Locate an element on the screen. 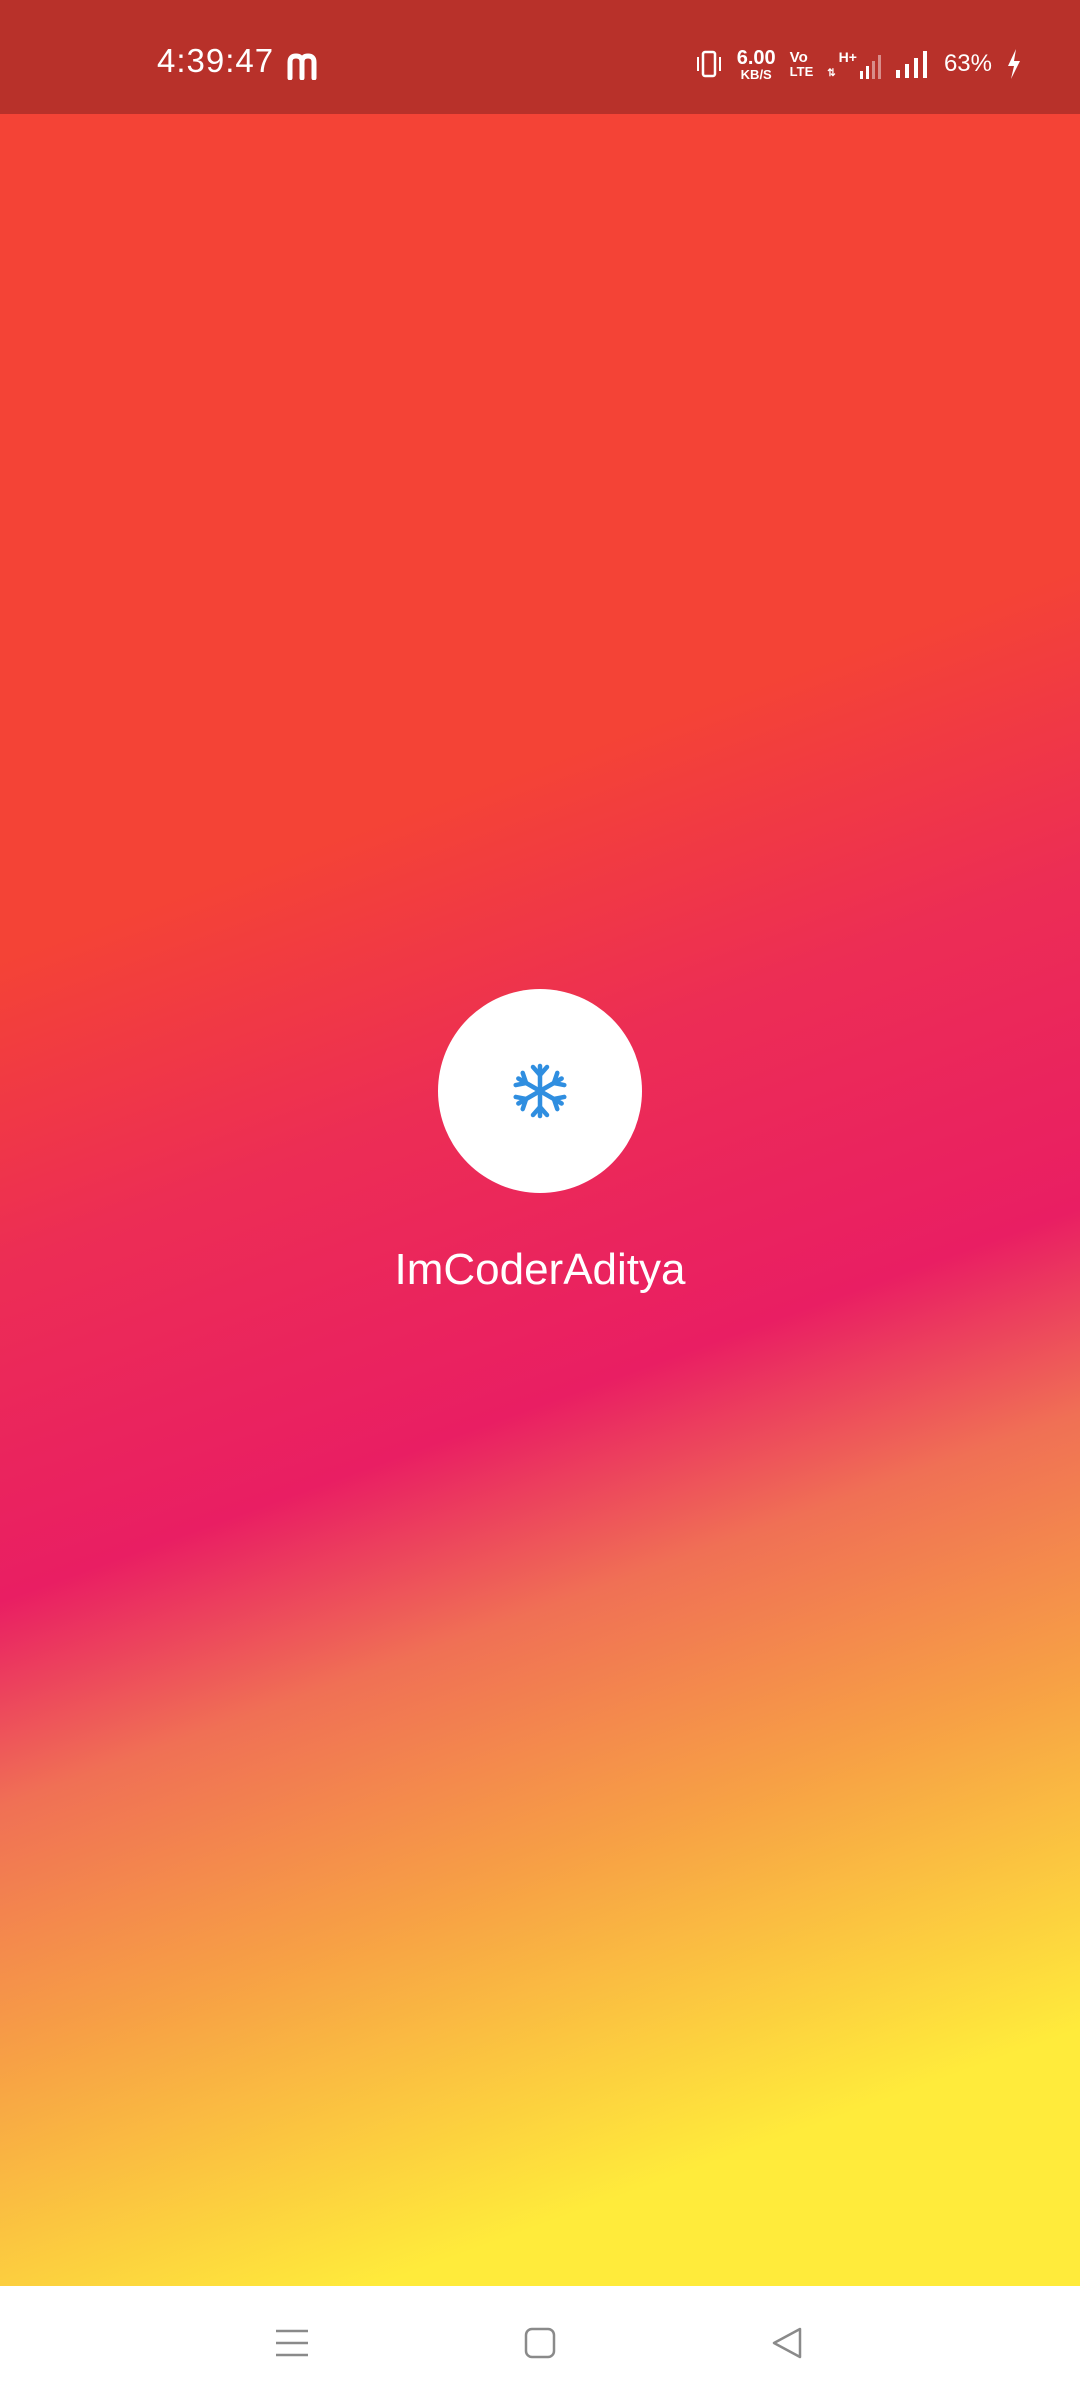 Image resolution: width=1080 pixels, height=2400 pixels. mobile-data-indicator: ⇅ H+ is located at coordinates (854, 64).